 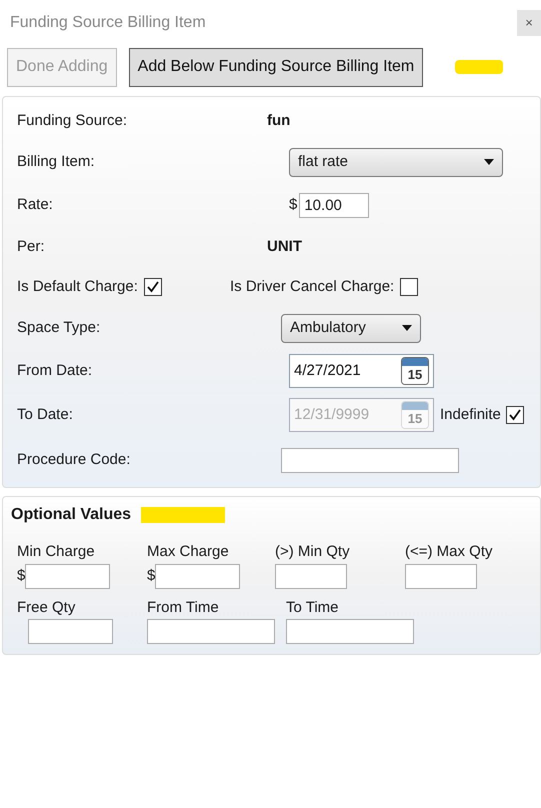 I want to click on field-label: Is Default Charge:, so click(x=77, y=286).